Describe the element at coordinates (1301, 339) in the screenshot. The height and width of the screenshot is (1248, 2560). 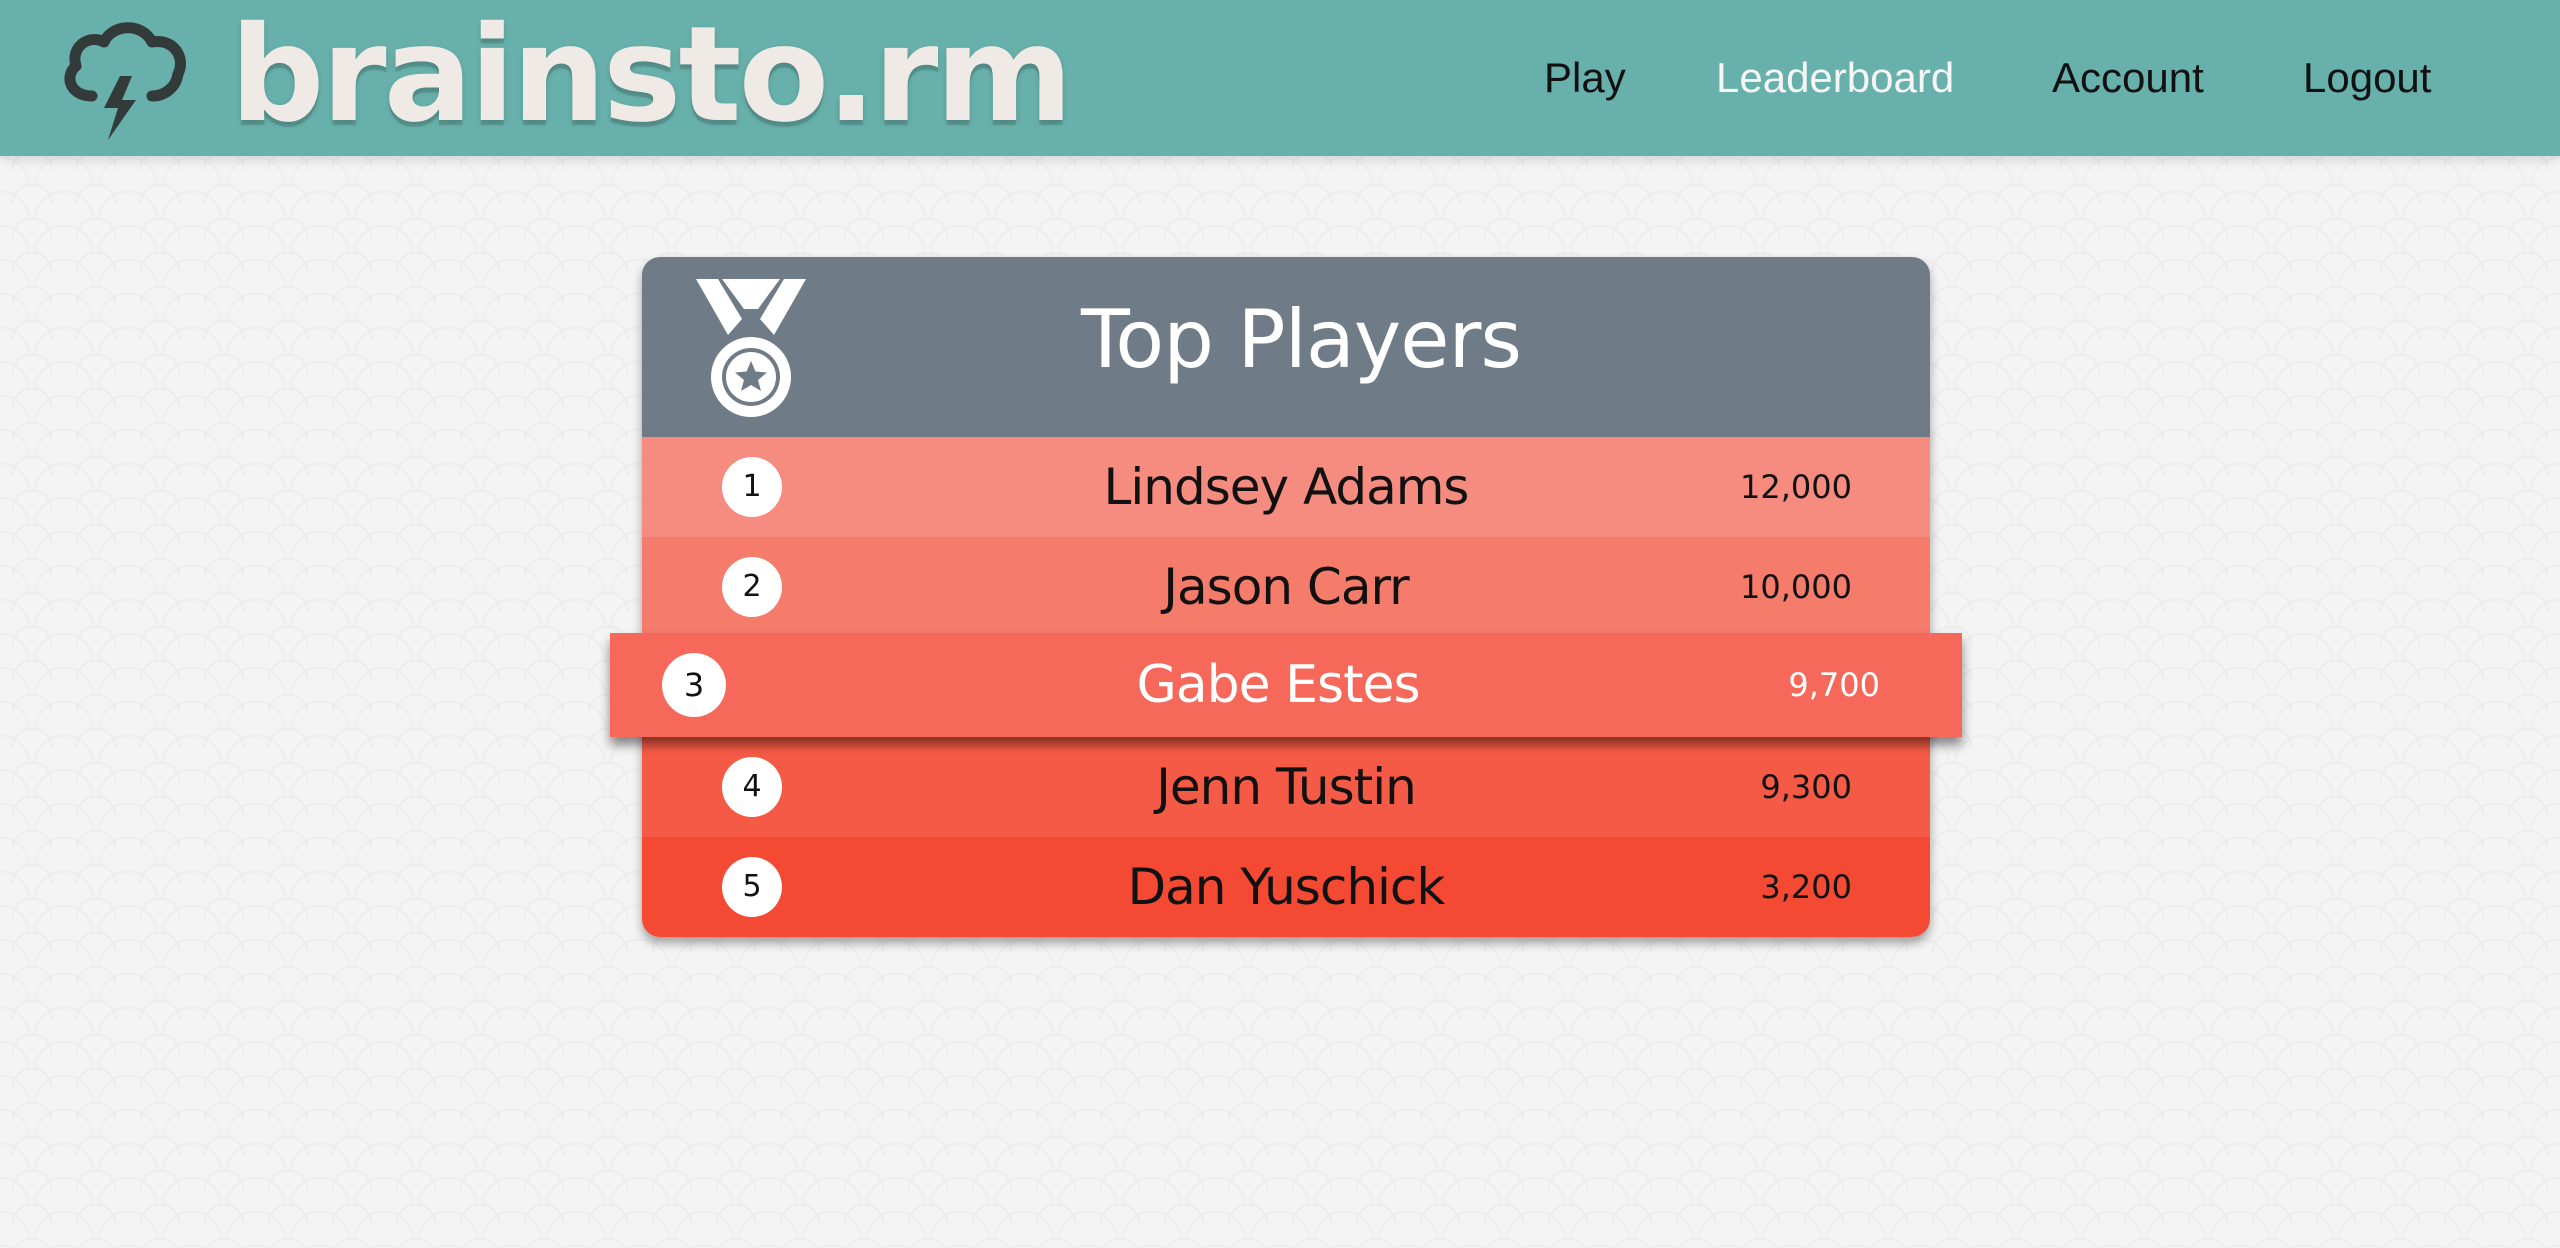
I see `leaderboard-title: Top Players` at that location.